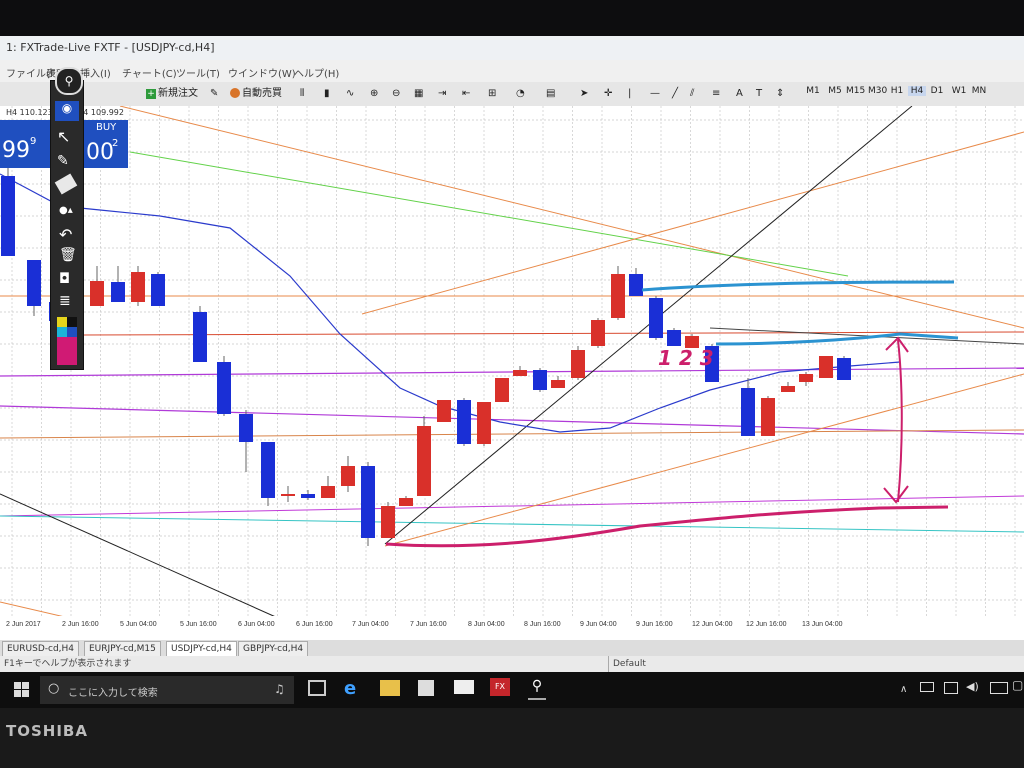 The height and width of the screenshot is (768, 1024). What do you see at coordinates (903, 689) in the screenshot?
I see `tray-chevron-icon: ∧` at bounding box center [903, 689].